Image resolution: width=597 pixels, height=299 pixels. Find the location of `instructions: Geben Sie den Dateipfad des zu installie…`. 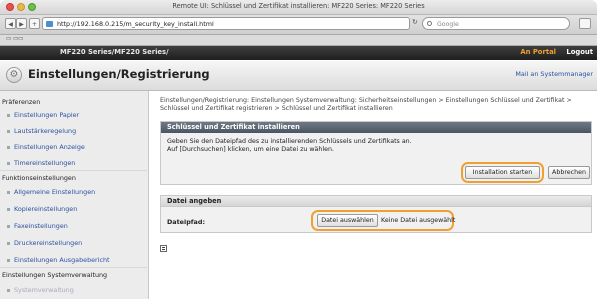

instructions: Geben Sie den Dateipfad des zu installie… is located at coordinates (289, 146).